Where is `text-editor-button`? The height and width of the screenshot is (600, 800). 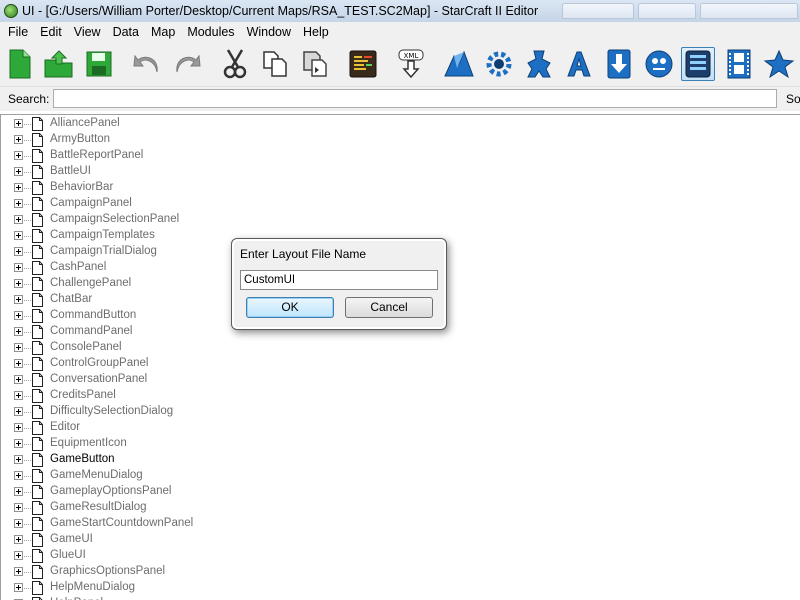 text-editor-button is located at coordinates (579, 64).